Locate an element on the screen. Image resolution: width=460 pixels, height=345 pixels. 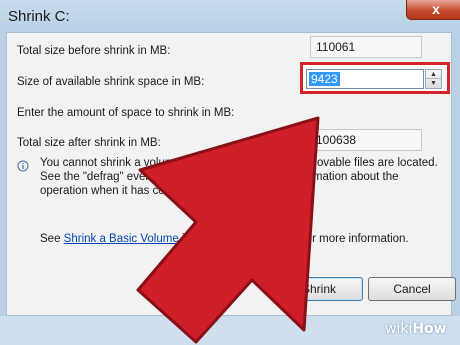
window-title: Shrink C: is located at coordinates (39, 16).